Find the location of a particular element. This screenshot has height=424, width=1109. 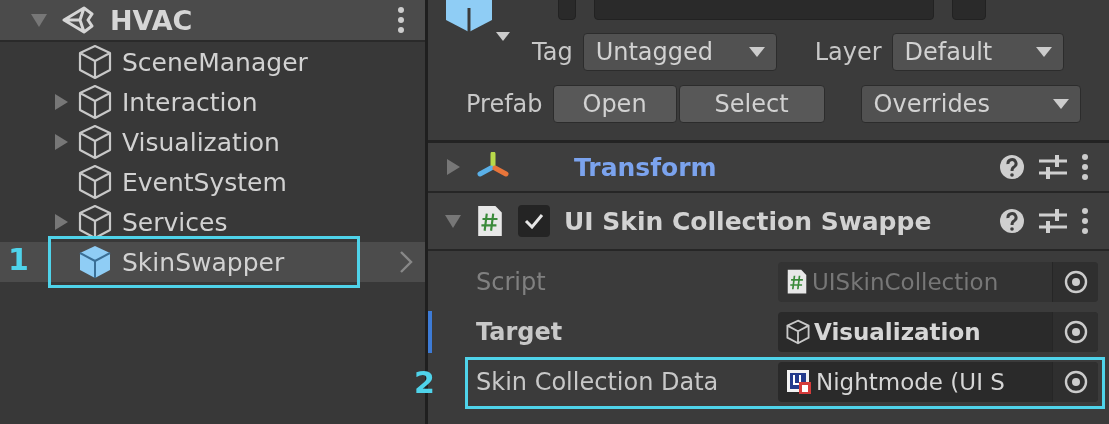

property-label: Skin Collection Data is located at coordinates (598, 382).